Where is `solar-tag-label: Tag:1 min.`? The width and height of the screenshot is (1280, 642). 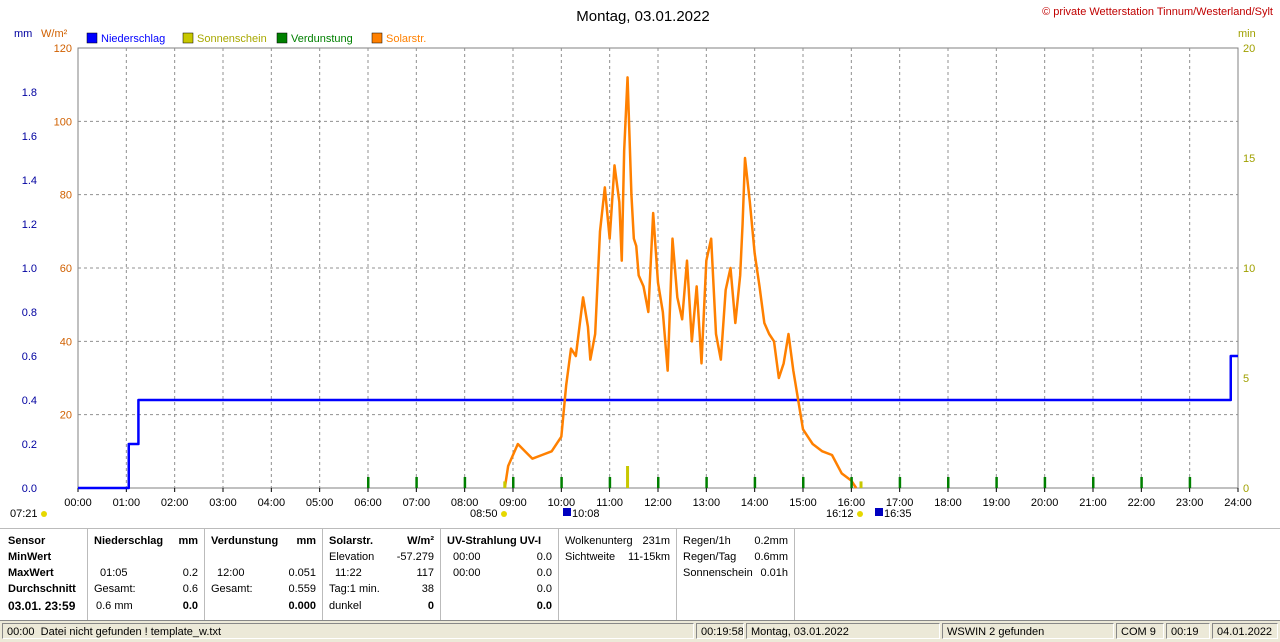
solar-tag-label: Tag:1 min. is located at coordinates (354, 589).